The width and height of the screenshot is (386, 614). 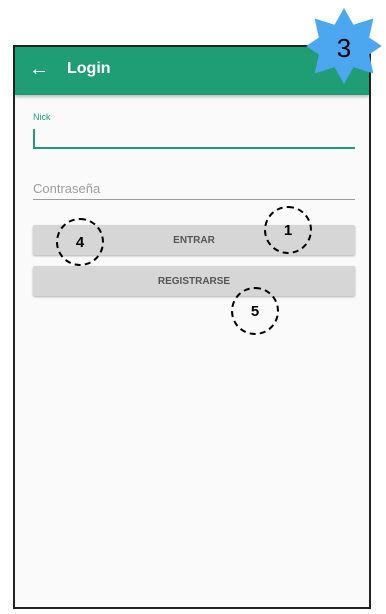 I want to click on arrow-left-icon: ←, so click(x=41, y=69).